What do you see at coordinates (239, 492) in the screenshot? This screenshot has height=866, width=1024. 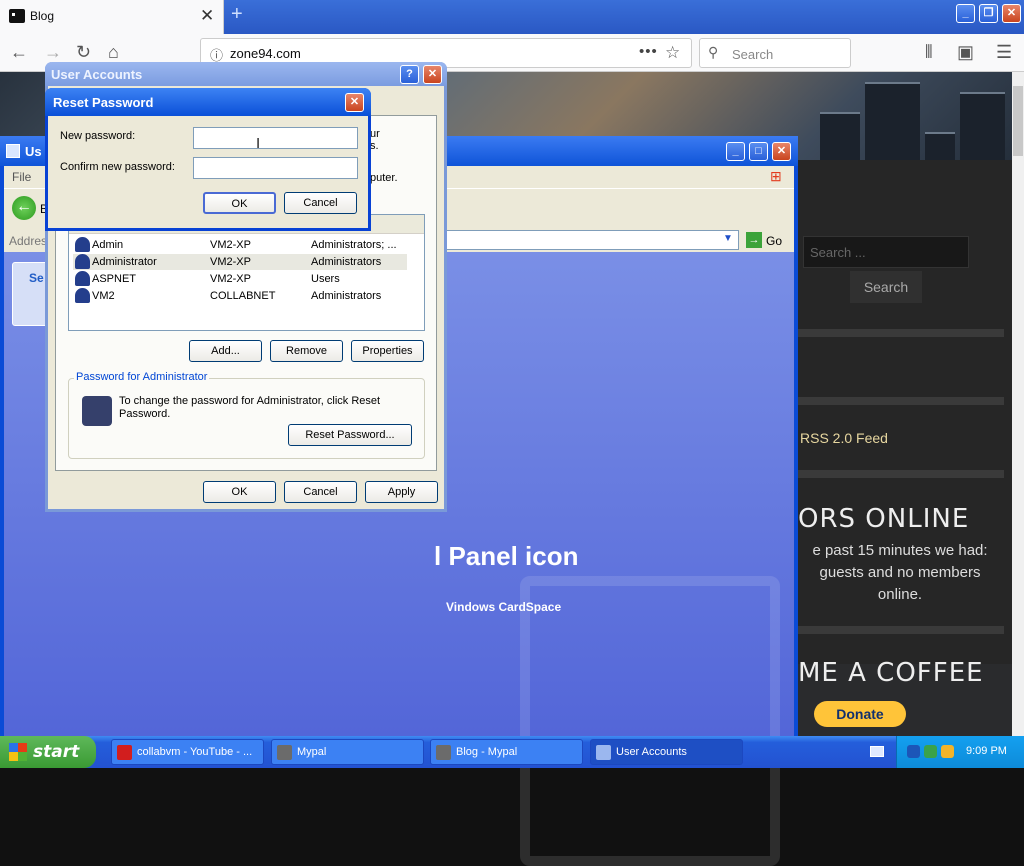 I see `ok-button: OK` at bounding box center [239, 492].